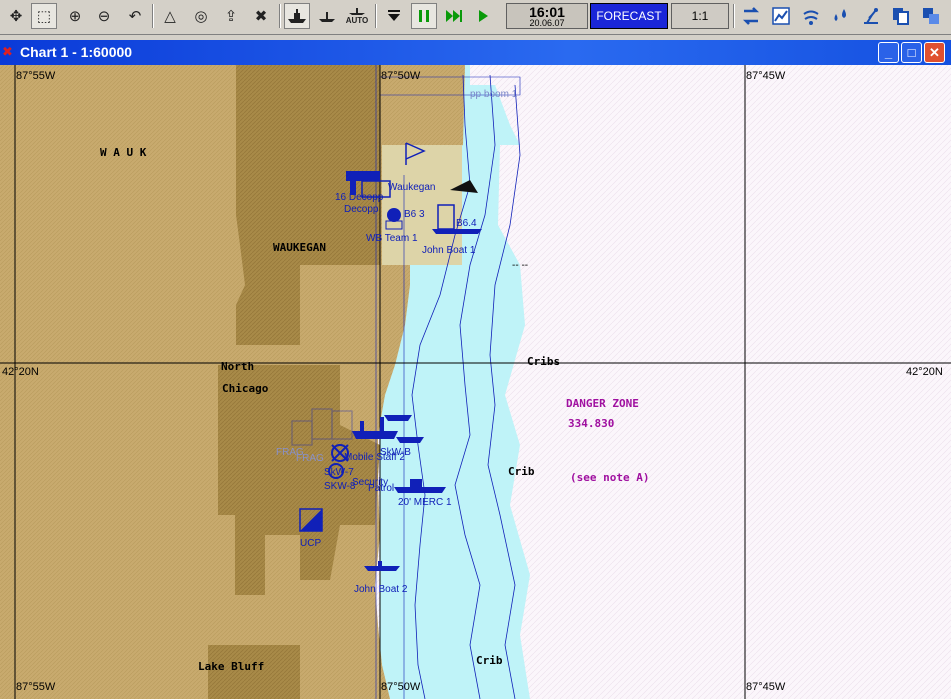 The image size is (951, 699). What do you see at coordinates (123, 152) in the screenshot?
I see `place-label-wauk: W A U K` at bounding box center [123, 152].